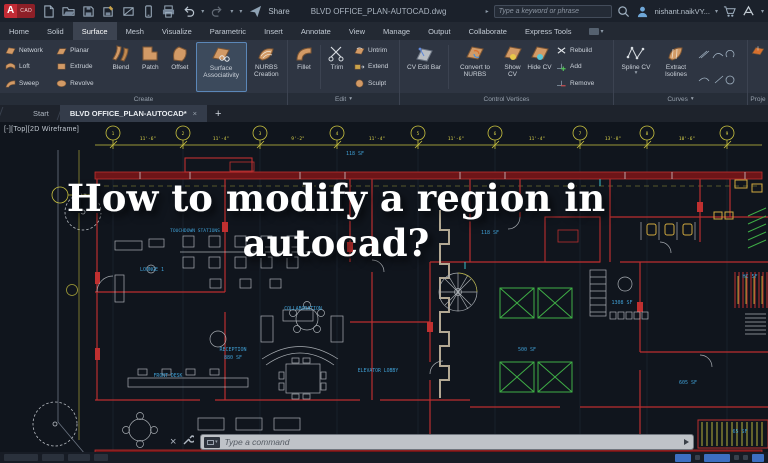 The image size is (768, 463). What do you see at coordinates (374, 50) in the screenshot?
I see `untrim-button: Untrim` at bounding box center [374, 50].